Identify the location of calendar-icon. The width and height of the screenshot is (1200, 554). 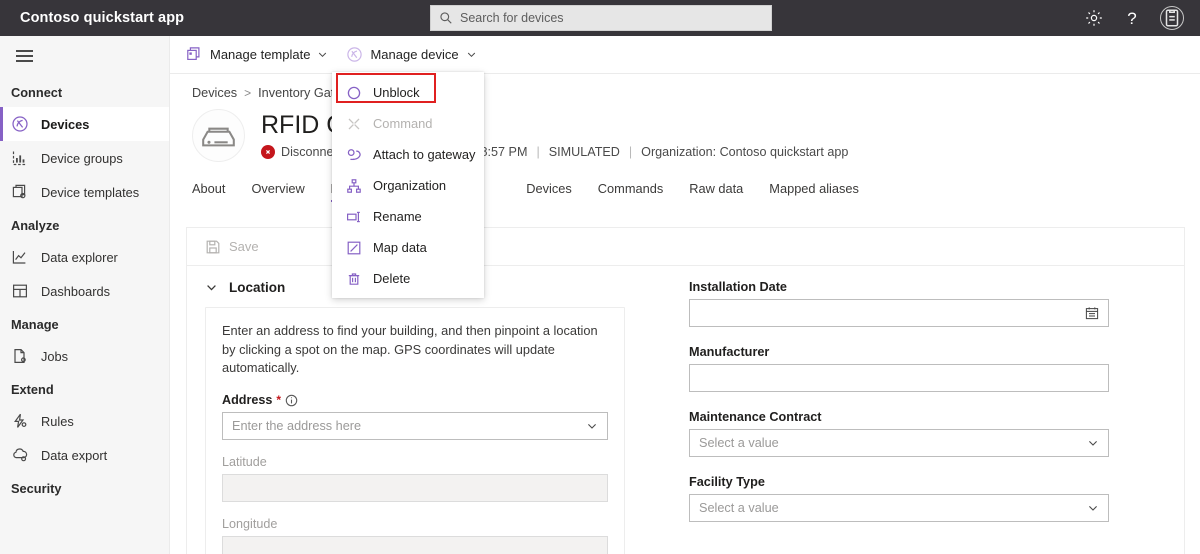
(1092, 313).